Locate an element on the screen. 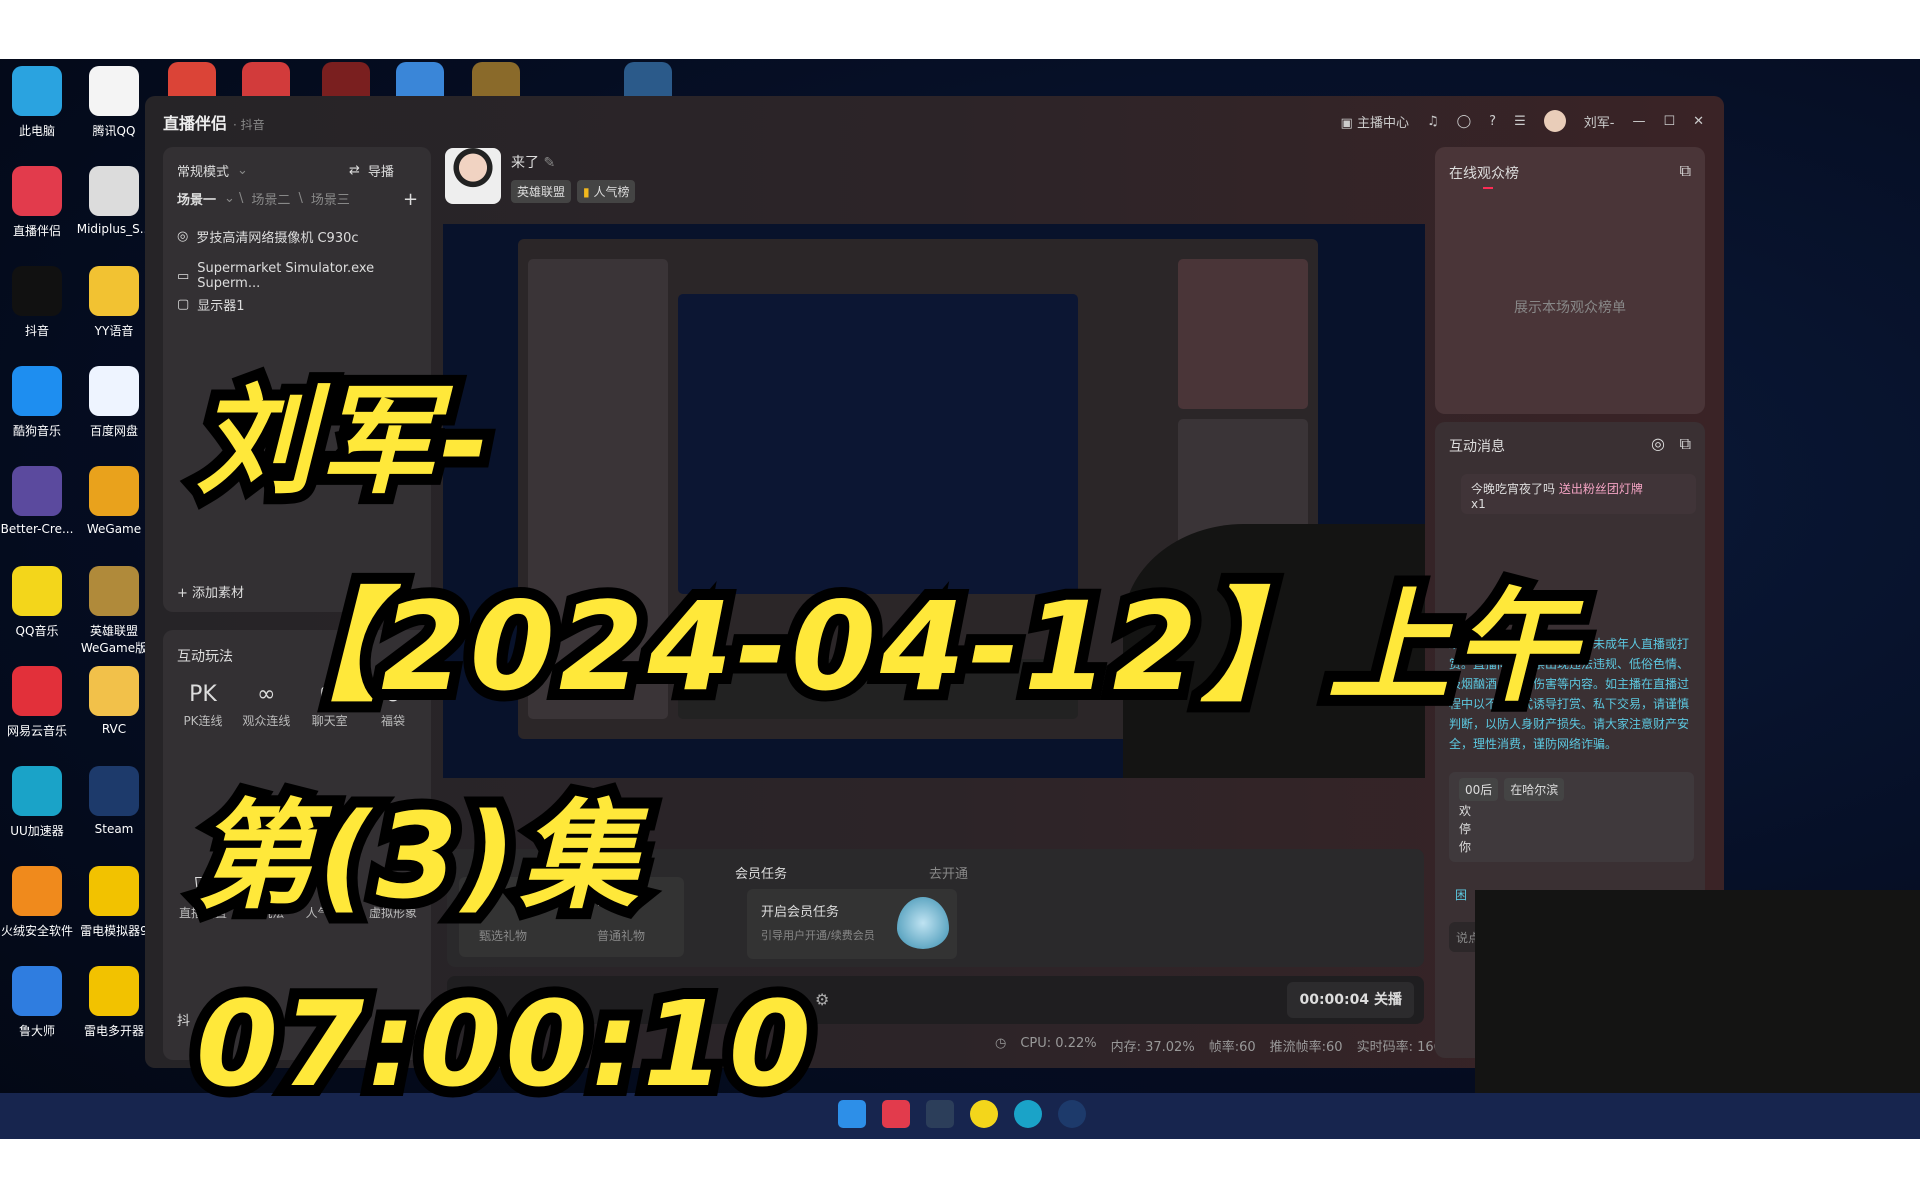  overlay-title-name: 刘军- is located at coordinates (342, 441).